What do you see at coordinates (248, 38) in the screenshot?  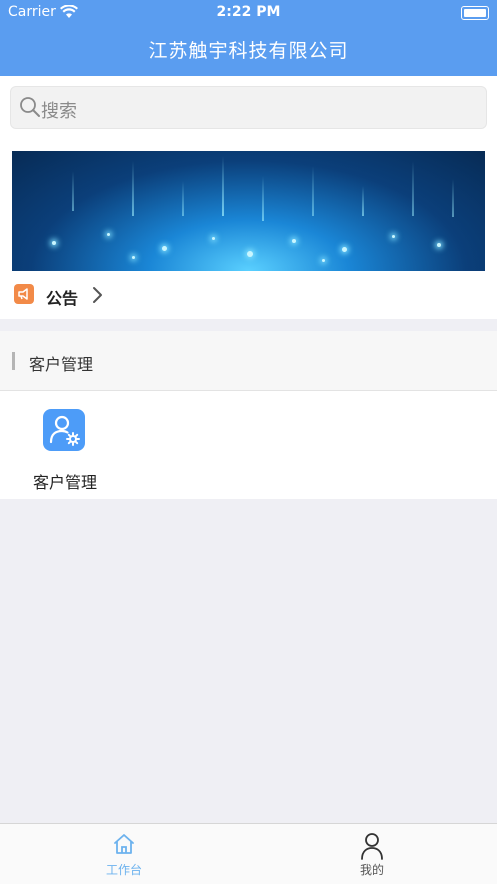 I see `app-header: Carrier 2:22 PM 江苏触宇科技有限公司` at bounding box center [248, 38].